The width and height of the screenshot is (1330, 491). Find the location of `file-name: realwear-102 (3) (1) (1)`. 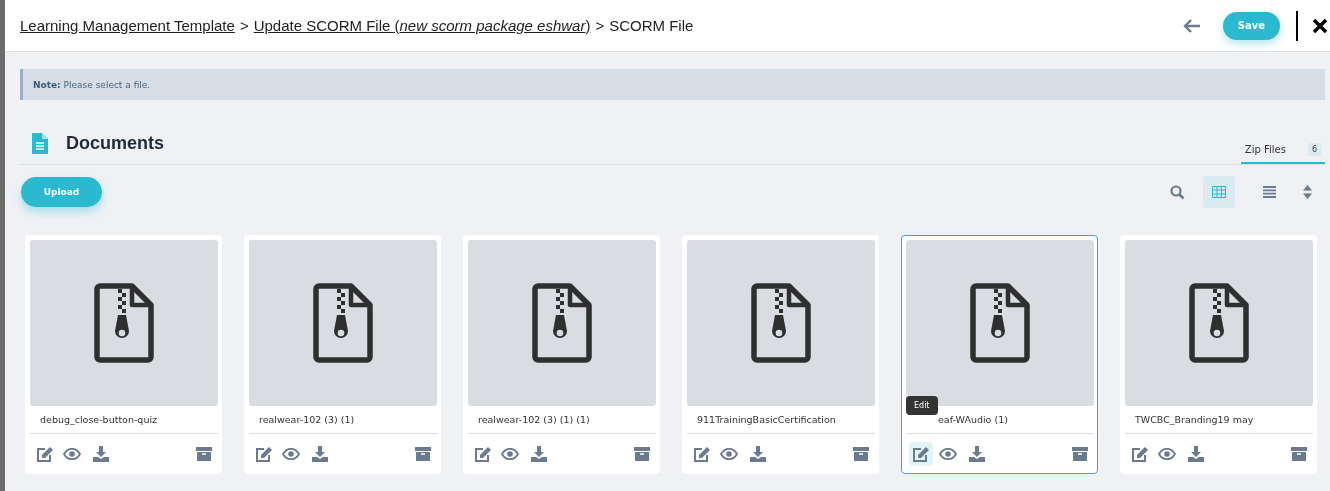

file-name: realwear-102 (3) (1) (1) is located at coordinates (533, 419).